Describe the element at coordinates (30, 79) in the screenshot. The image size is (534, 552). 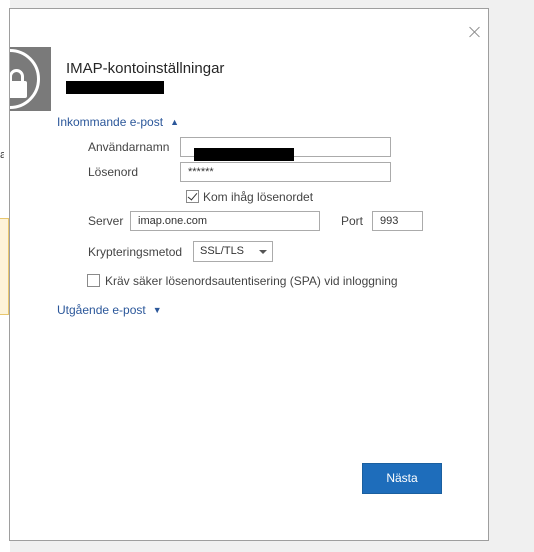
I see `lock-icon` at that location.